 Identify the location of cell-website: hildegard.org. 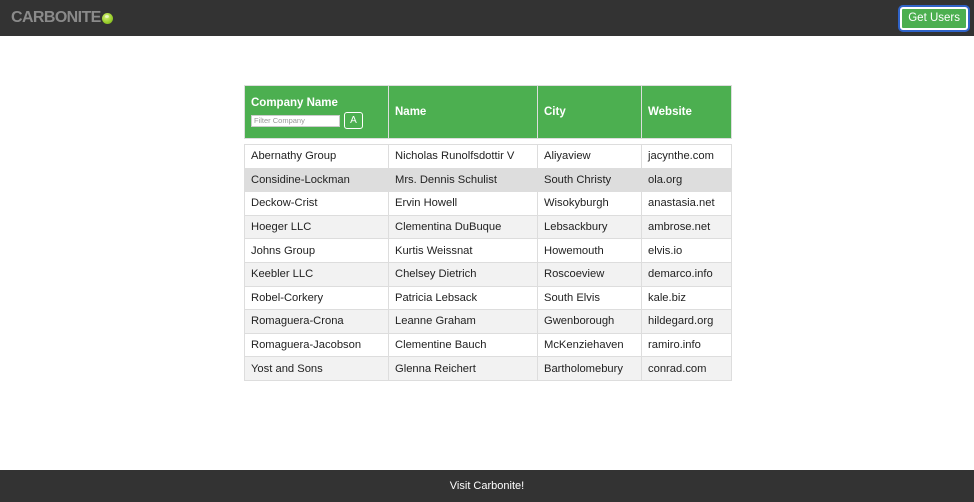
(686, 321).